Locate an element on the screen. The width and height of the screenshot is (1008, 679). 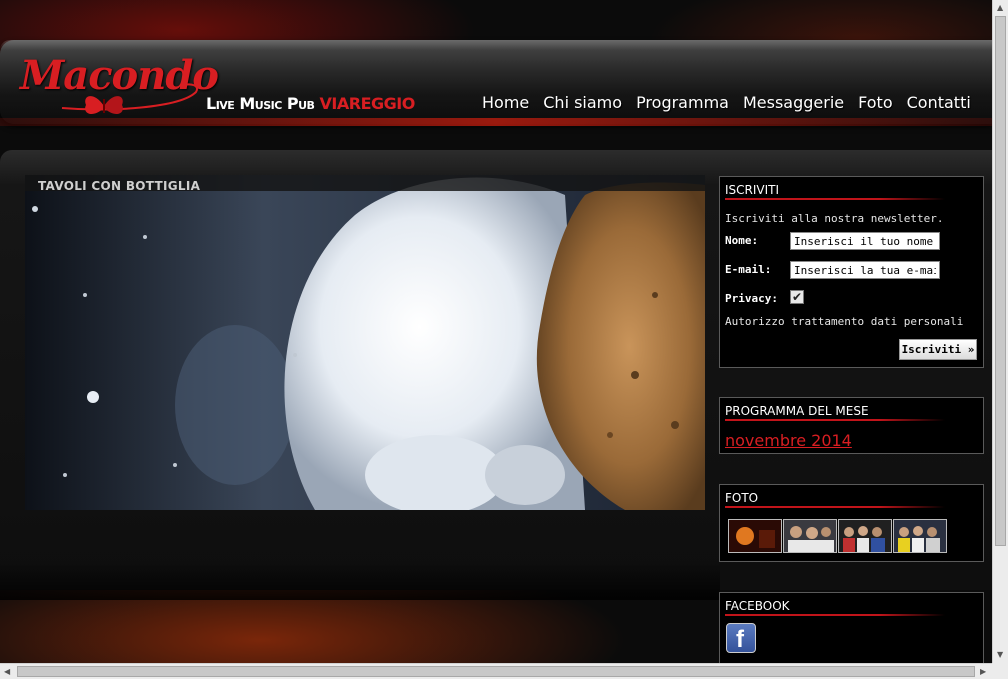
scroll-right-arrow-icon: ▶ is located at coordinates (983, 671).